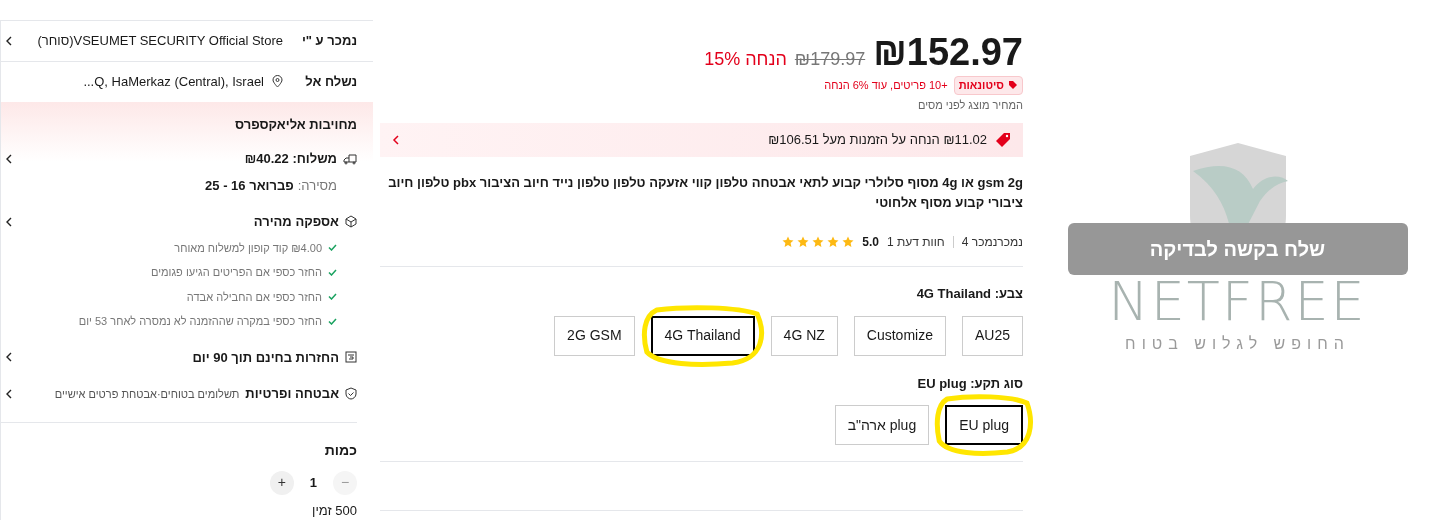 This screenshot has height=520, width=1452. What do you see at coordinates (277, 82) in the screenshot?
I see `location-pin-icon` at bounding box center [277, 82].